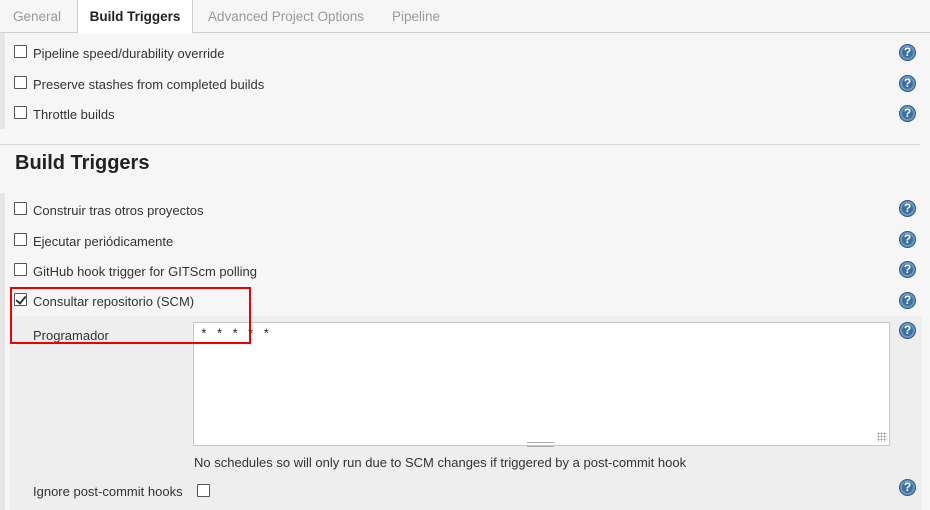 The height and width of the screenshot is (510, 930). Describe the element at coordinates (416, 16) in the screenshot. I see `tab-pipeline: Pipeline` at that location.